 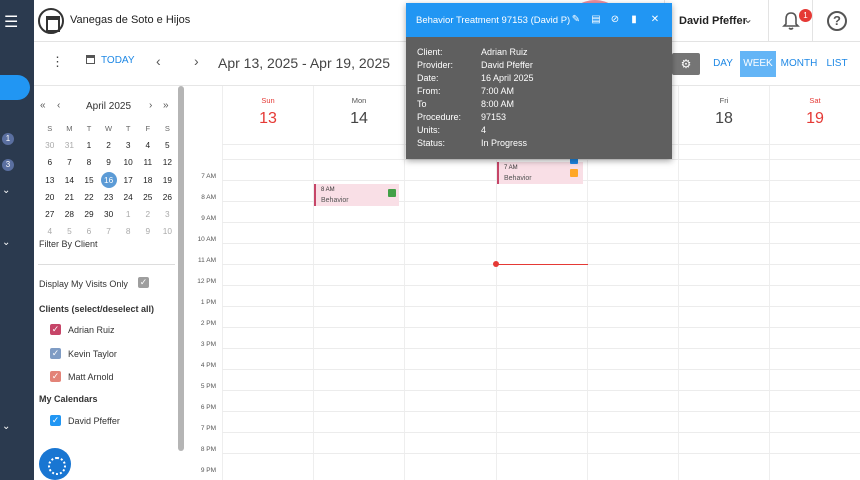 I want to click on view-list-button: LIST, so click(x=837, y=64).